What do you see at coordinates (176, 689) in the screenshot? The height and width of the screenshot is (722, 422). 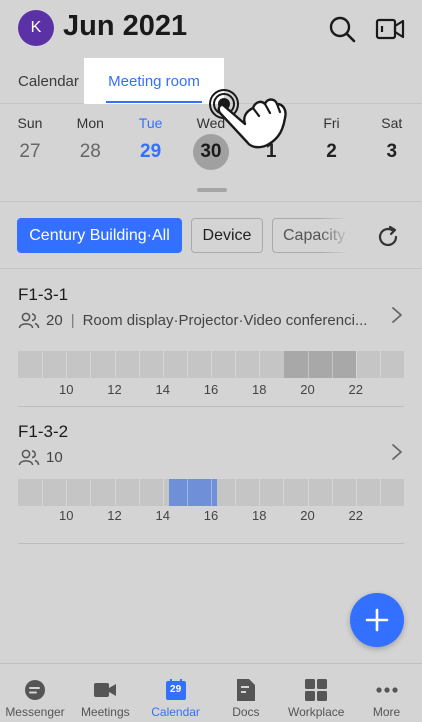 I see `calendar-date-badge: 29` at bounding box center [176, 689].